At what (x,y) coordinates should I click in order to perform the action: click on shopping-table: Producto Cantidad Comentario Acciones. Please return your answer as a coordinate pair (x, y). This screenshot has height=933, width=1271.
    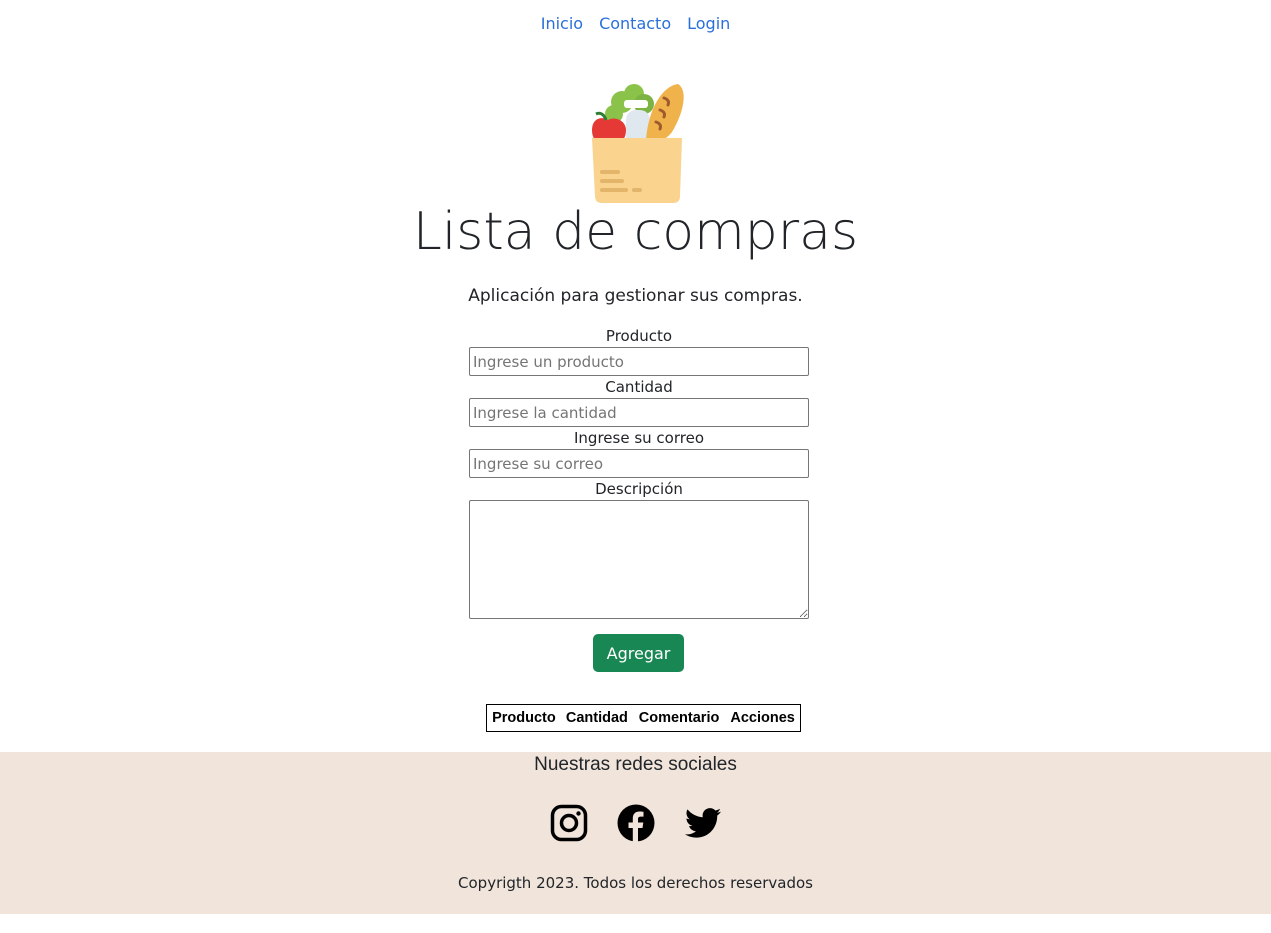
    Looking at the image, I should click on (643, 718).